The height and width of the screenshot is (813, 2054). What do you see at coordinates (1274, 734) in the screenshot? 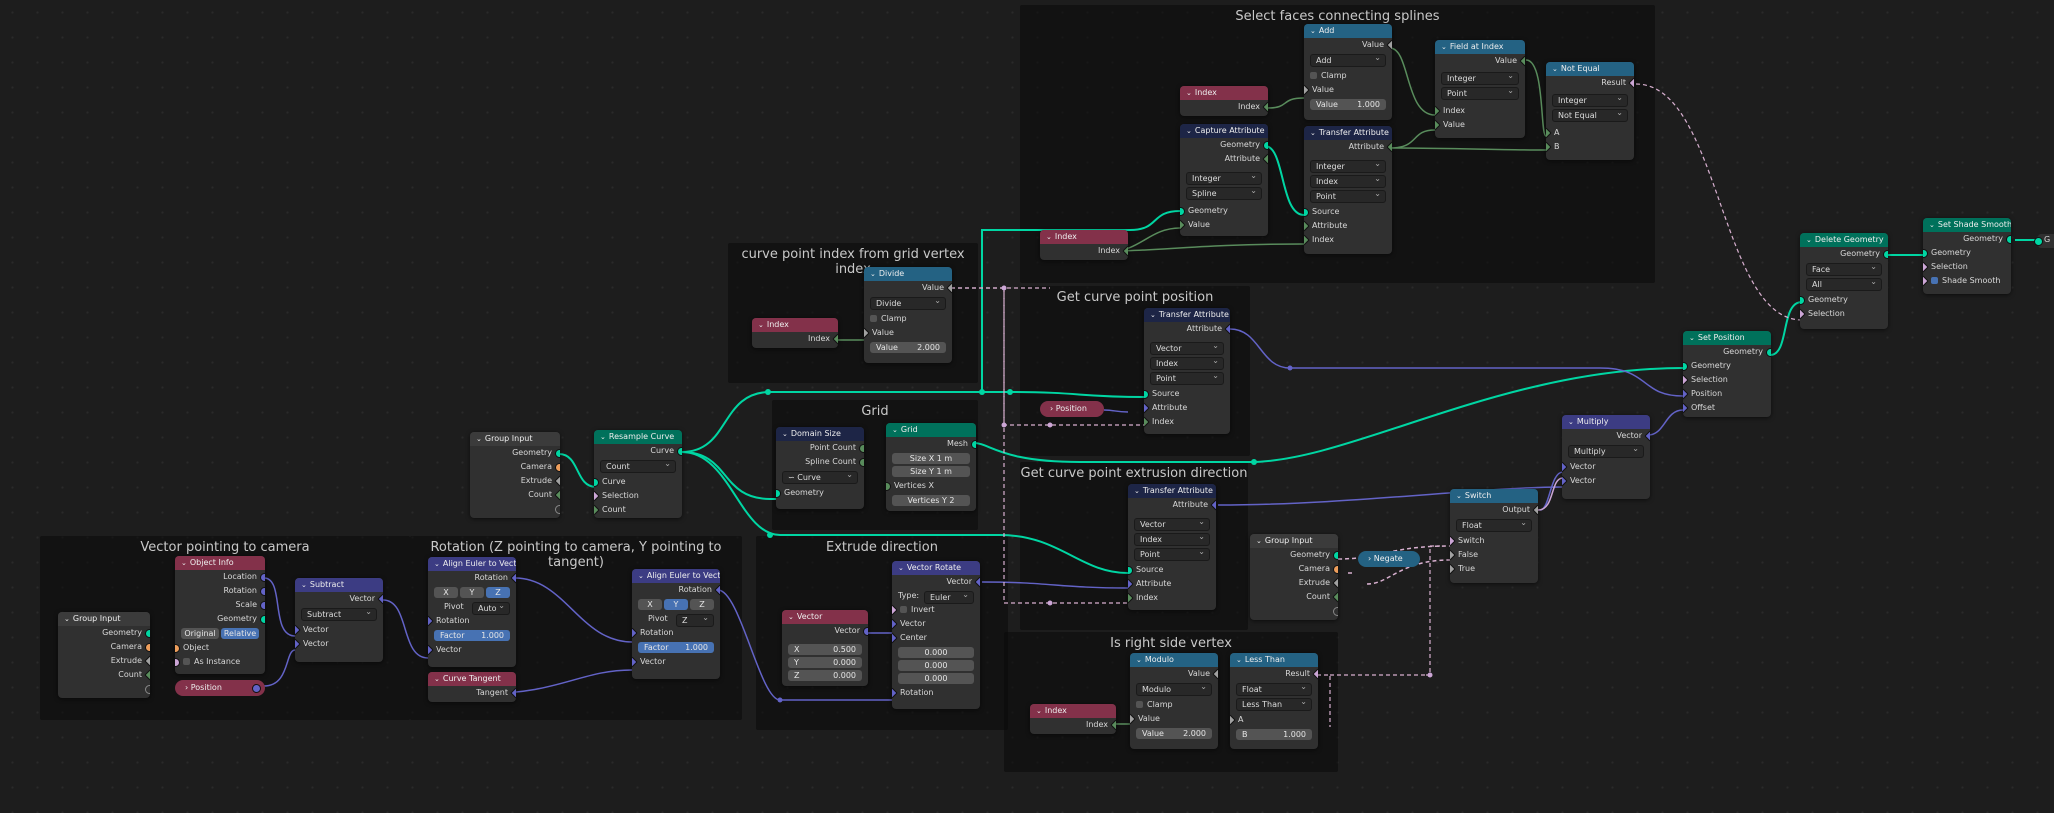
I see `b-field: B 1.000` at bounding box center [1274, 734].